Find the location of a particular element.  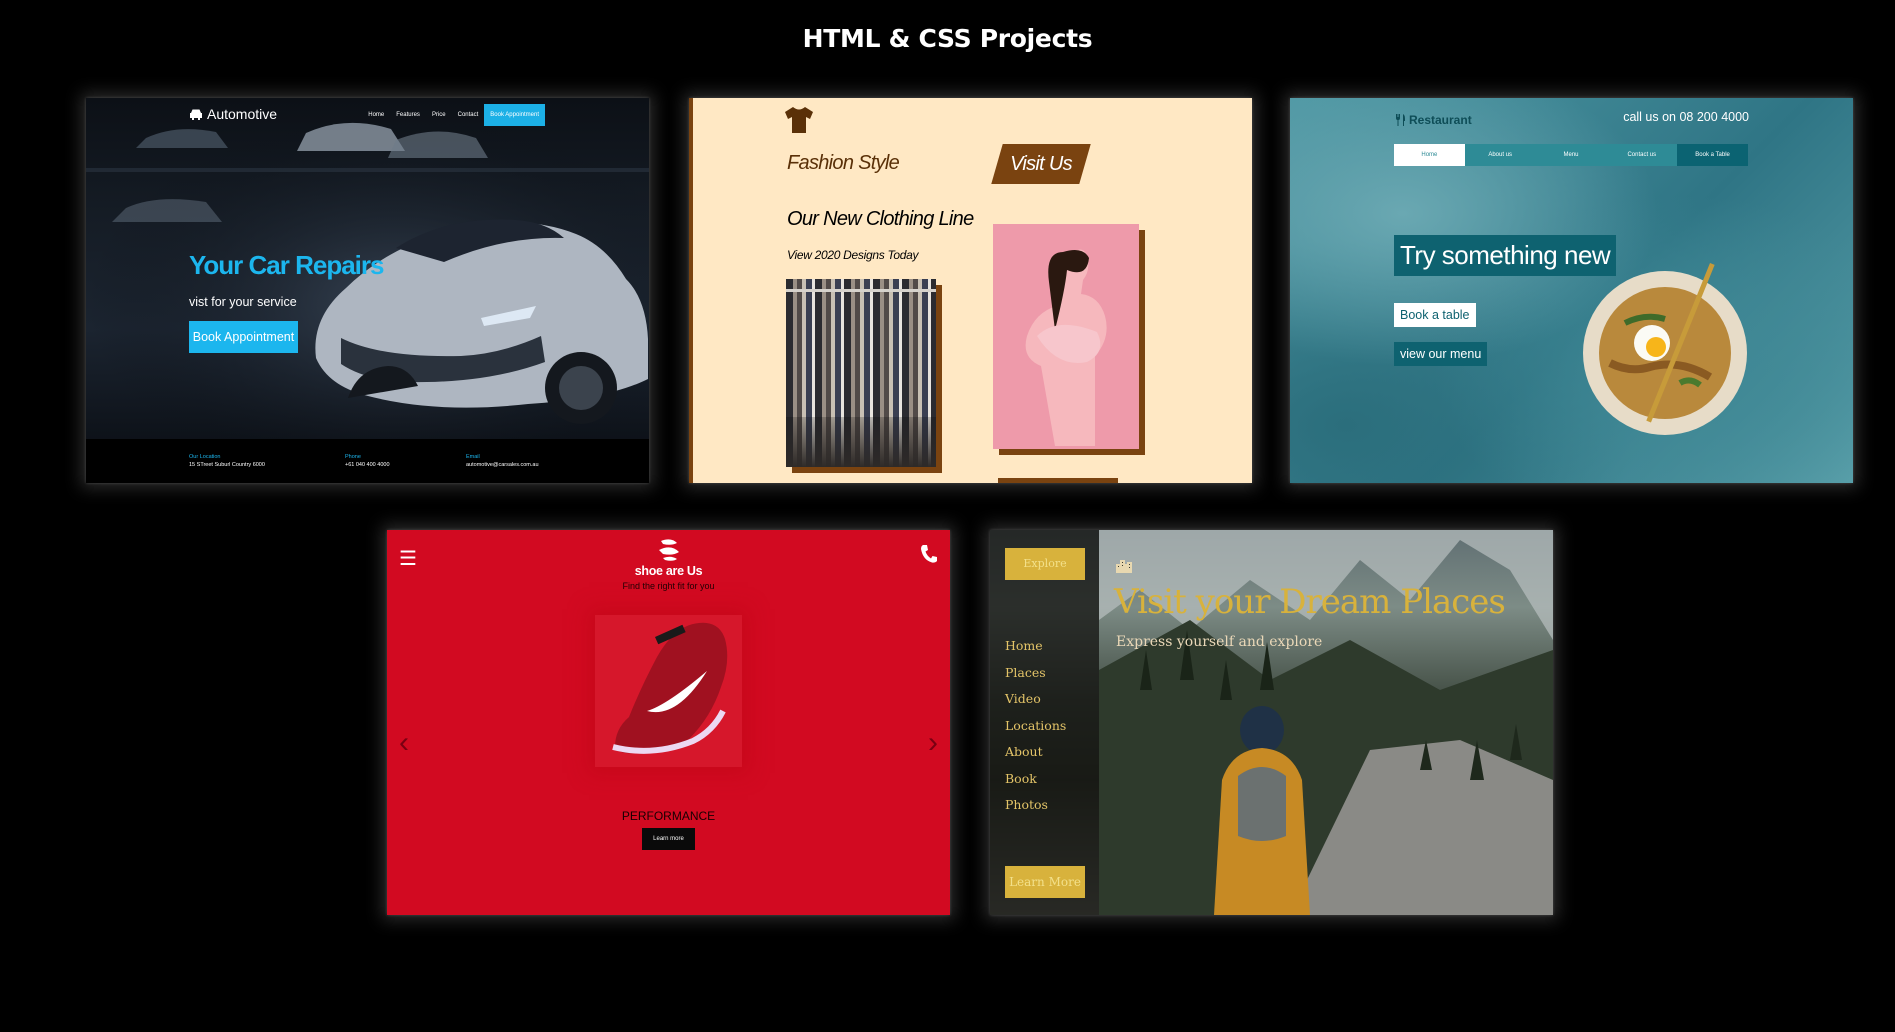

automotive-subheadline: vist for your service is located at coordinates (243, 302).